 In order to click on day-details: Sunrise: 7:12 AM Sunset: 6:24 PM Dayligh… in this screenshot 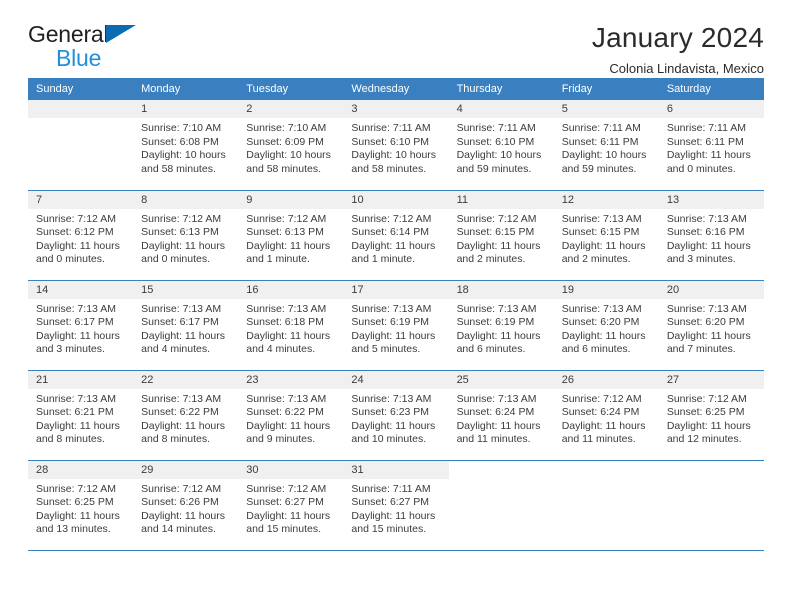, I will do `click(606, 418)`.